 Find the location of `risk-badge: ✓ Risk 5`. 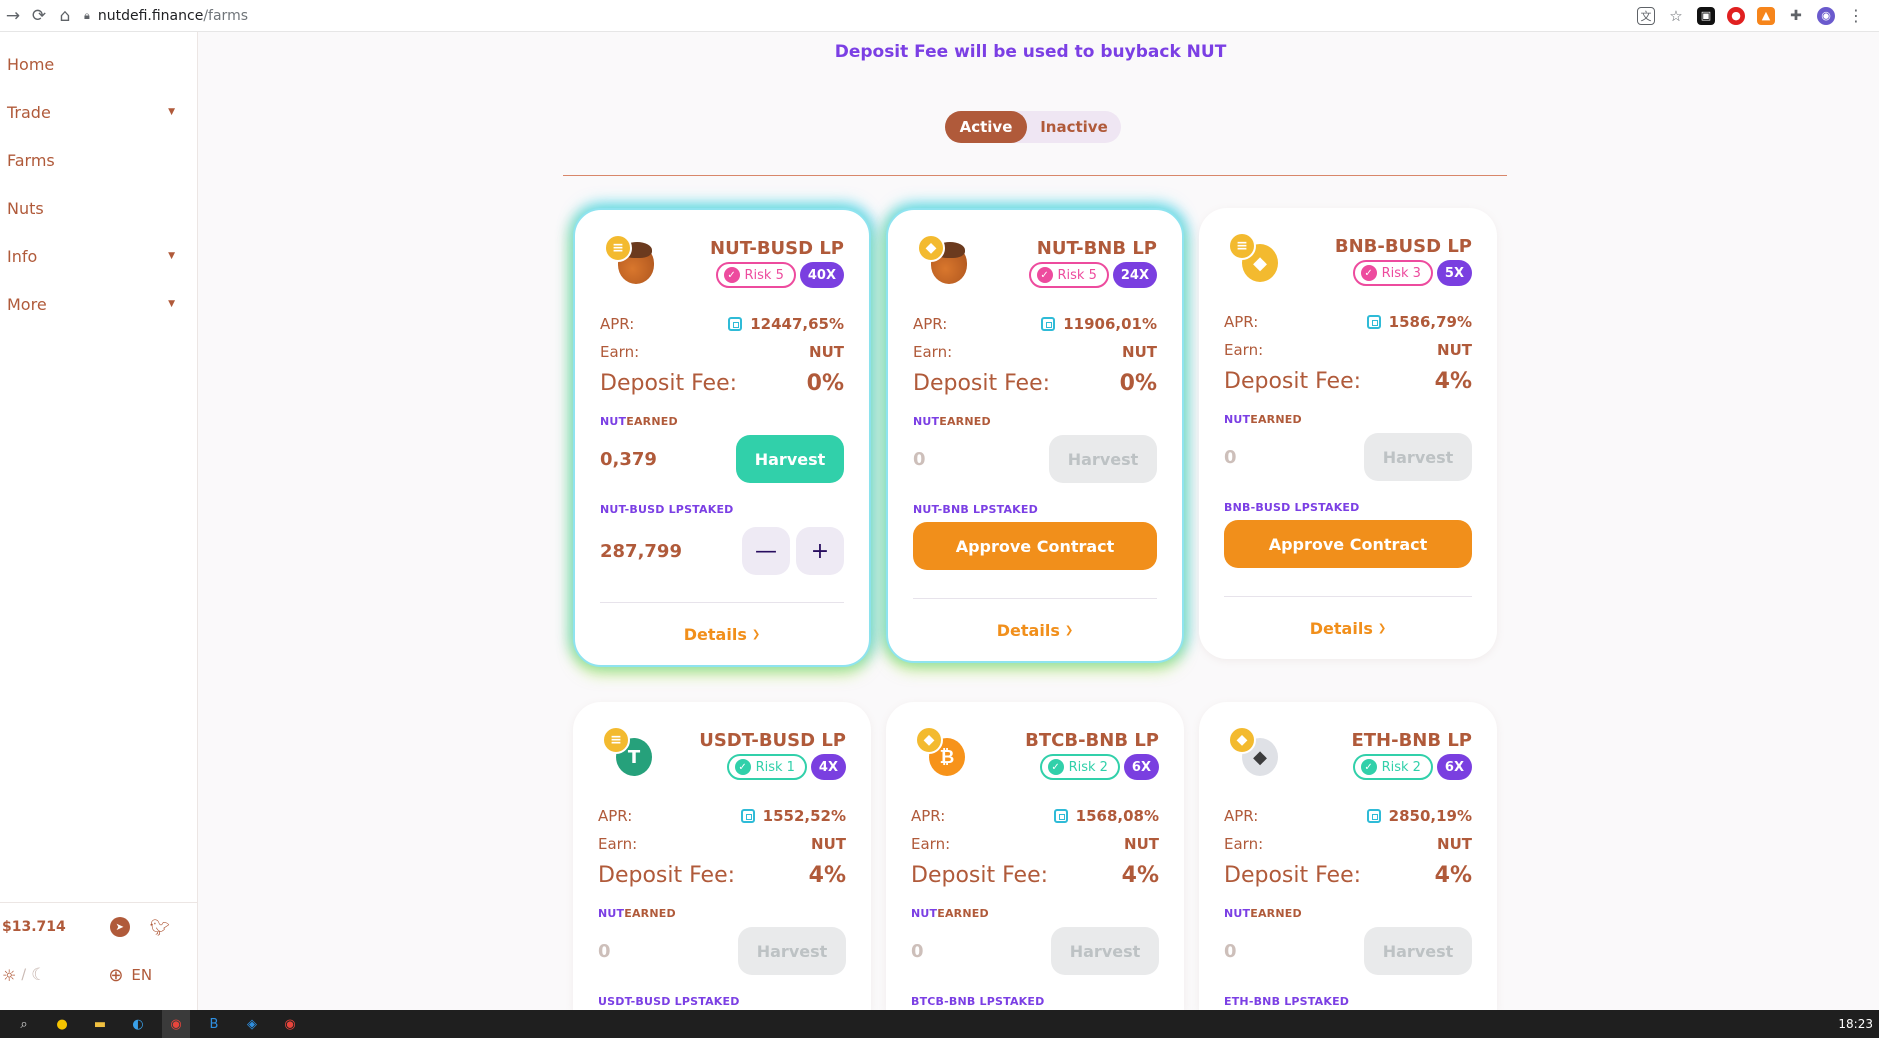

risk-badge: ✓ Risk 5 is located at coordinates (1068, 275).